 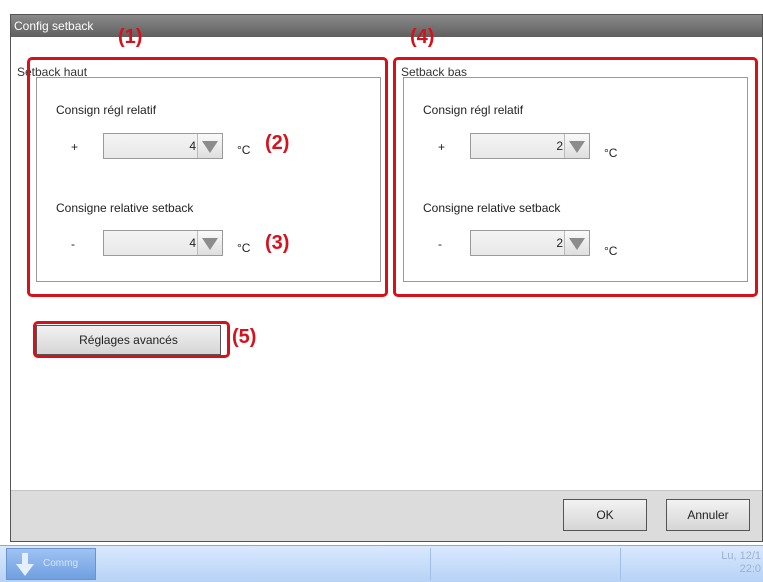 What do you see at coordinates (277, 143) in the screenshot?
I see `callout-2: (2)` at bounding box center [277, 143].